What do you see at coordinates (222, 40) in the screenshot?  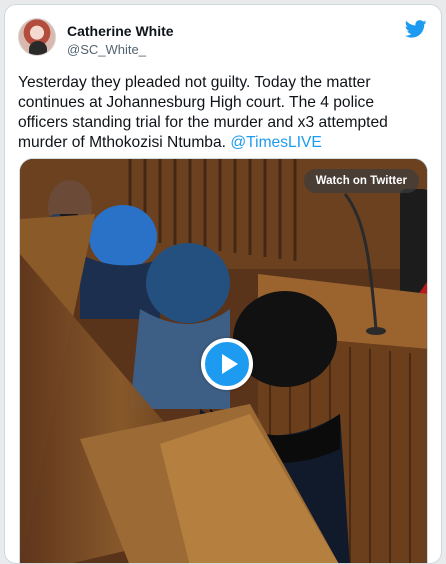 I see `tweet-header: Catherine White @SC_White_` at bounding box center [222, 40].